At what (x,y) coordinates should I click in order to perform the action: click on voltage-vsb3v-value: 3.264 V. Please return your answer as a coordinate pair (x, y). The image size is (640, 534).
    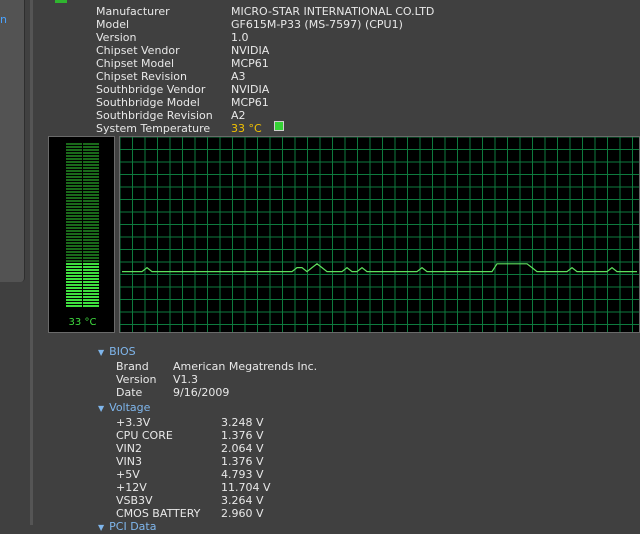
    Looking at the image, I should click on (242, 500).